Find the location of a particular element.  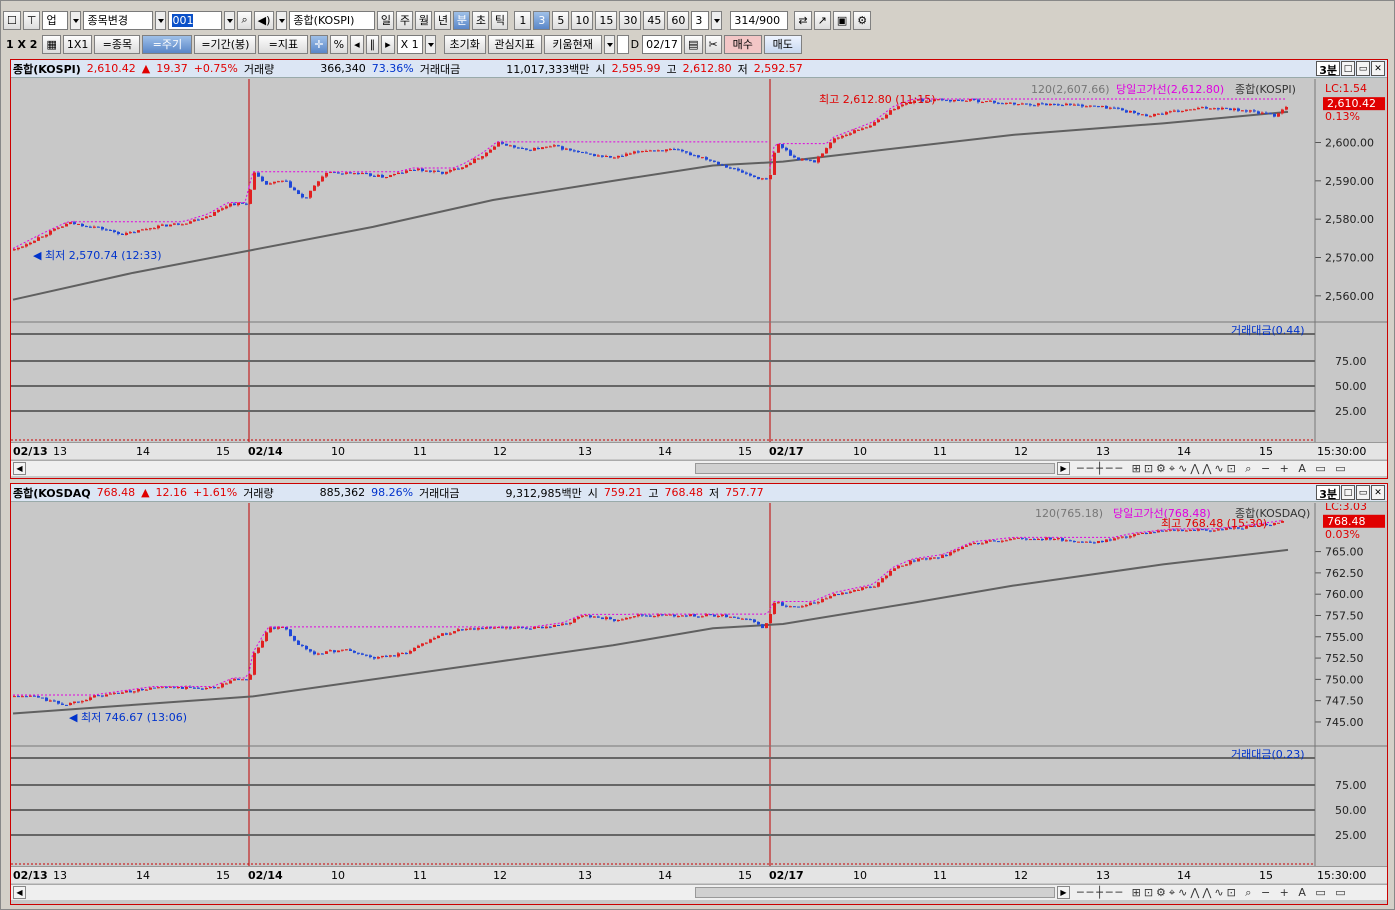

single-layout-button: 1X1 is located at coordinates (77, 44).